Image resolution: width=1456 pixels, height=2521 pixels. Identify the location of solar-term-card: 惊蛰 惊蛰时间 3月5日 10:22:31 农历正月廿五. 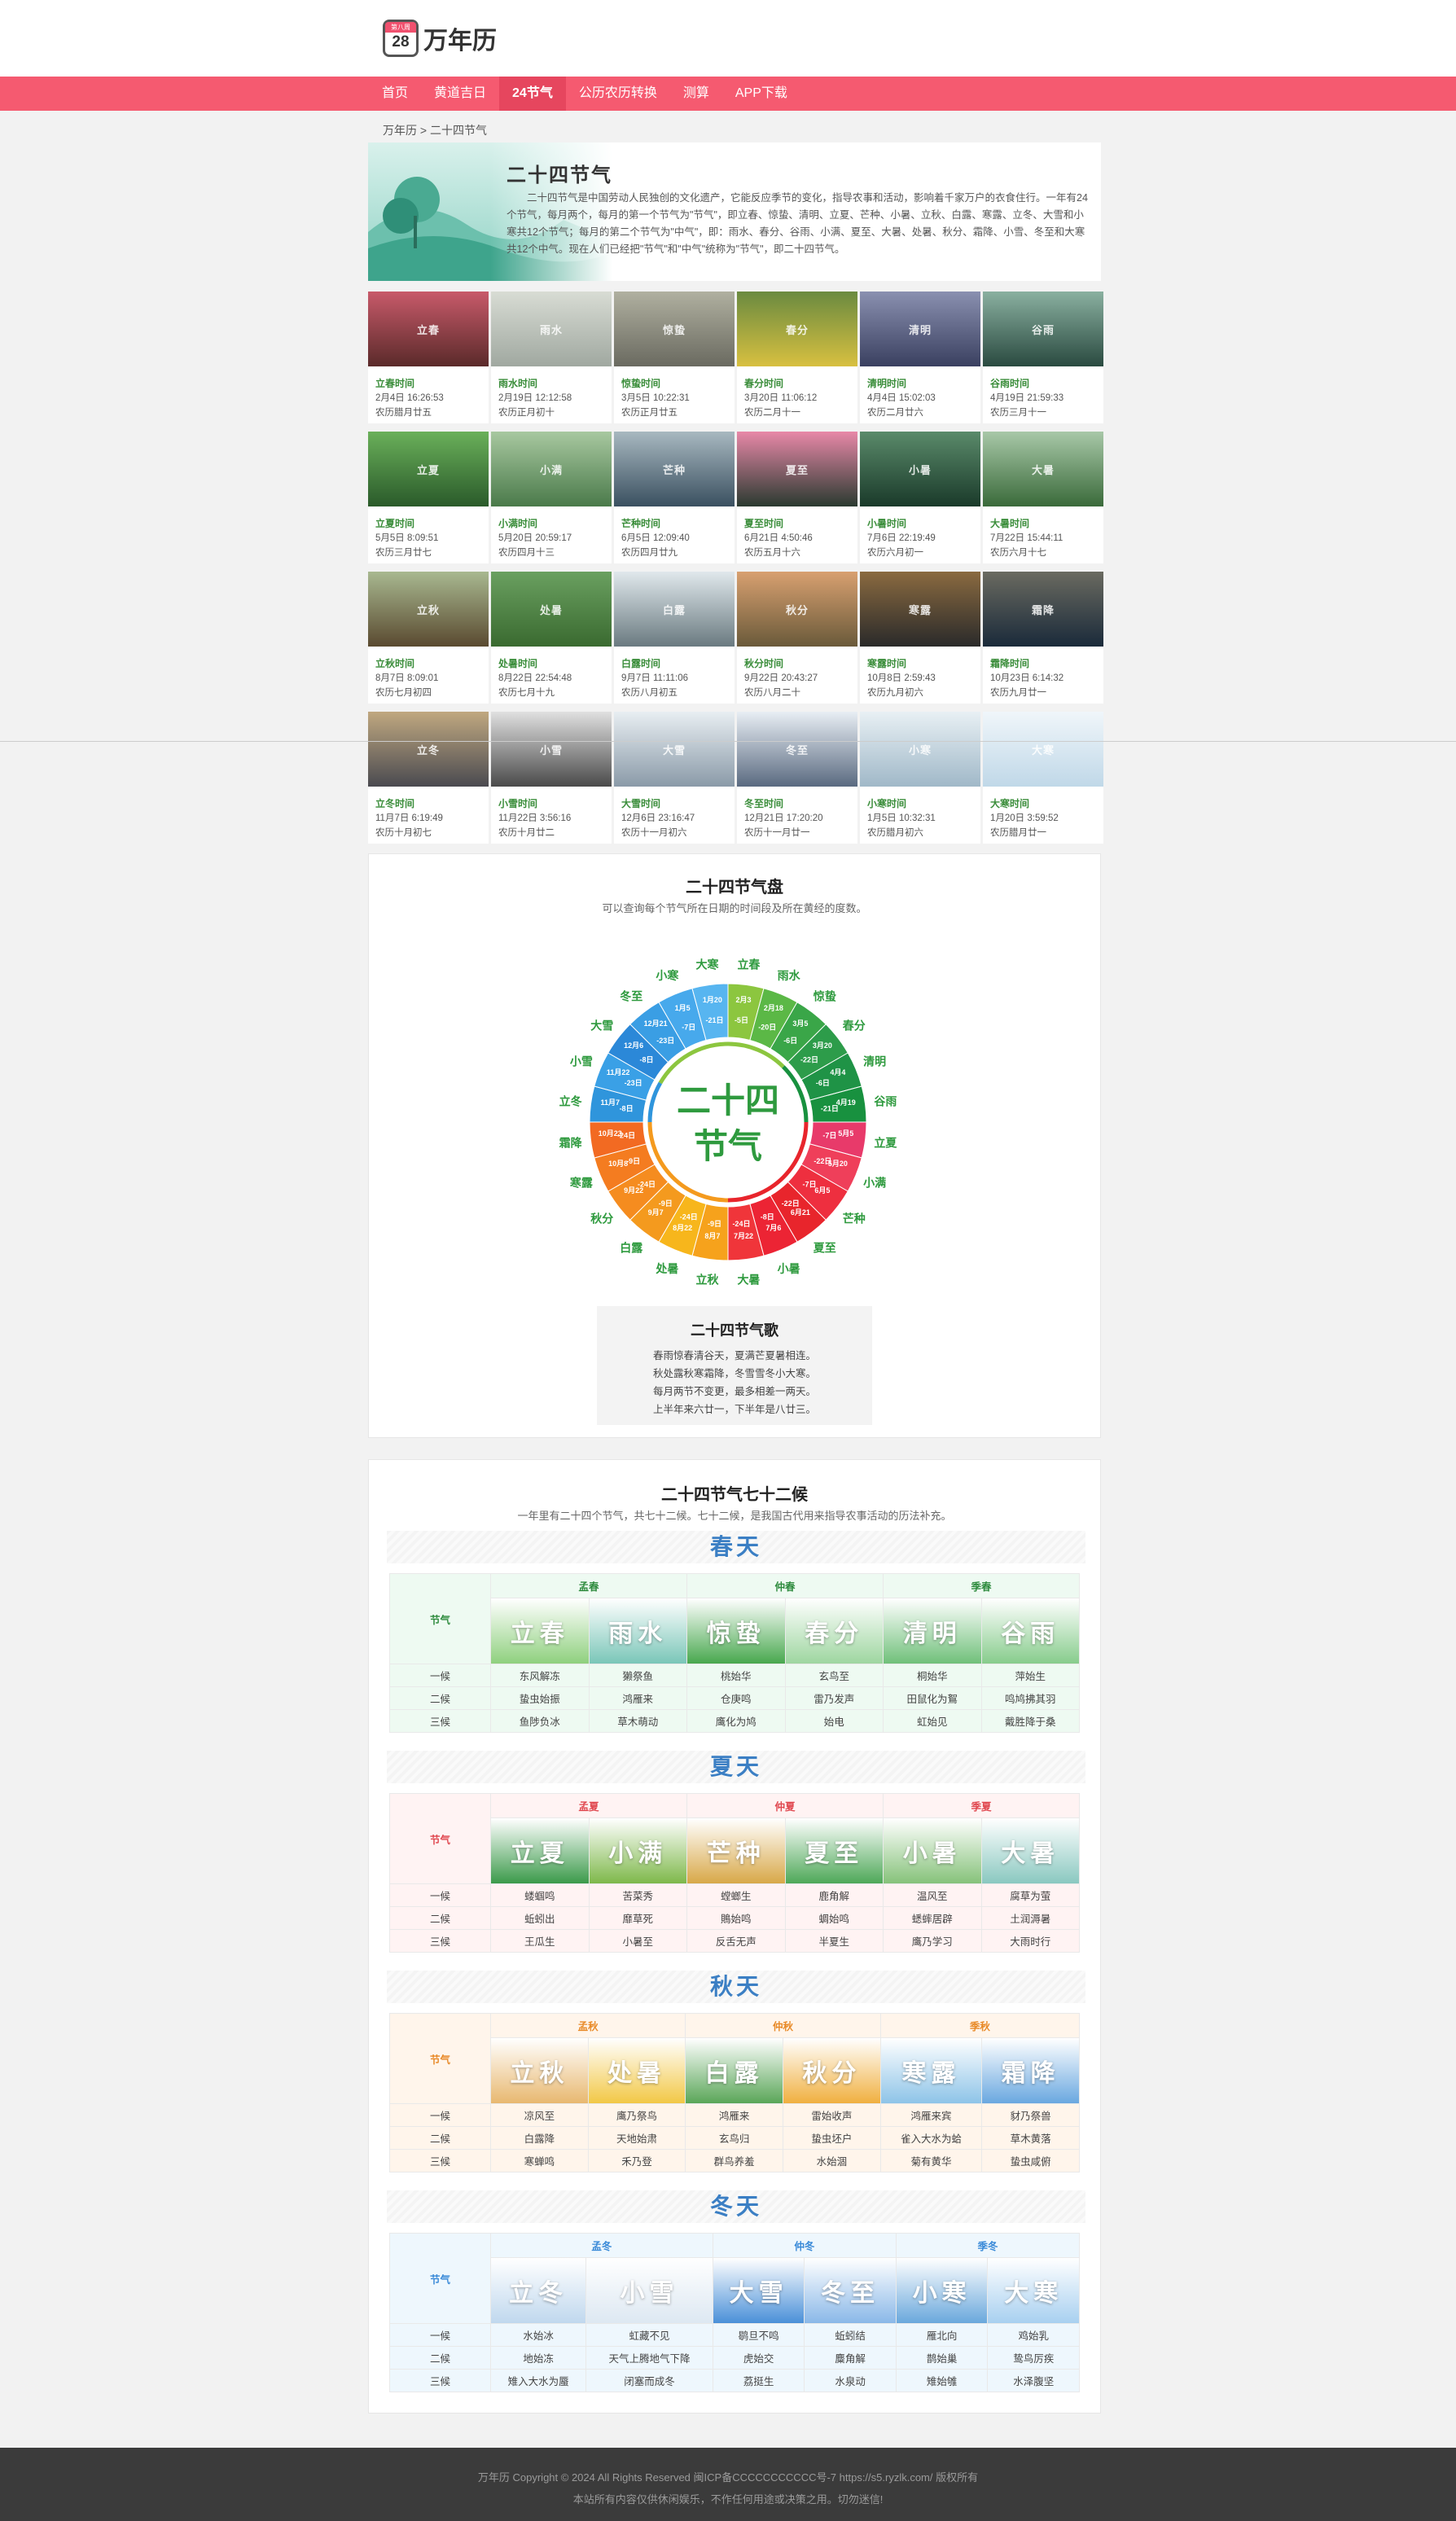
(674, 357).